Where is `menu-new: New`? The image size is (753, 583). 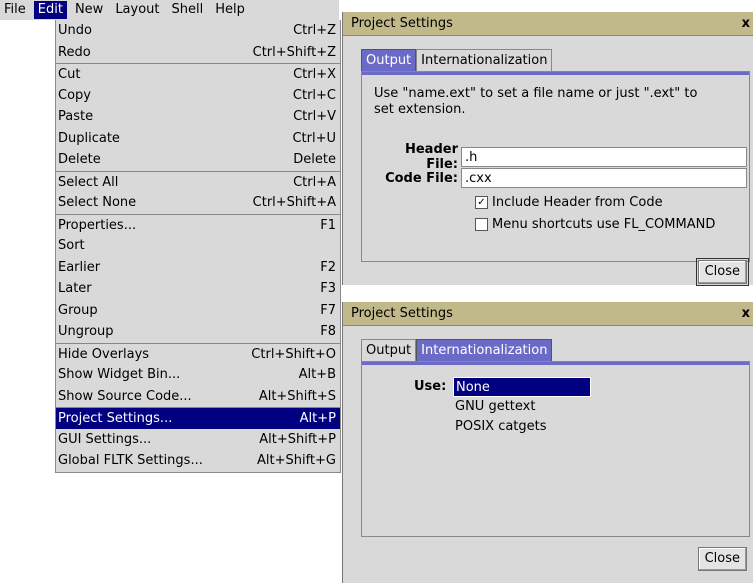
menu-new: New is located at coordinates (89, 10).